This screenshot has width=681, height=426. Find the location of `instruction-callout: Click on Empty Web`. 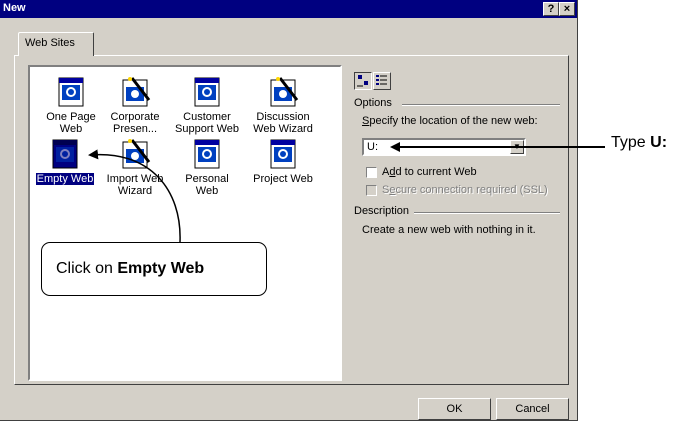

instruction-callout: Click on Empty Web is located at coordinates (154, 269).